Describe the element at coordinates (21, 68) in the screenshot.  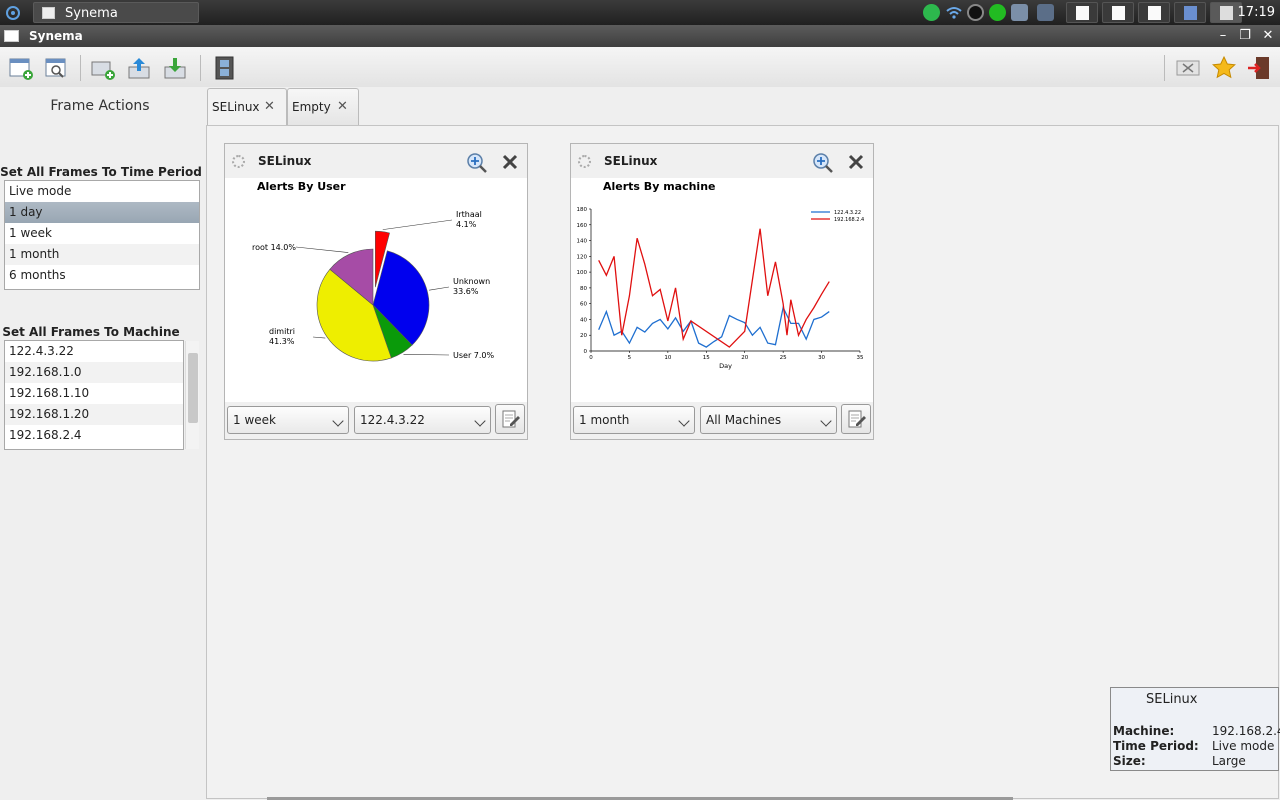
I see `new-frame-icon` at that location.